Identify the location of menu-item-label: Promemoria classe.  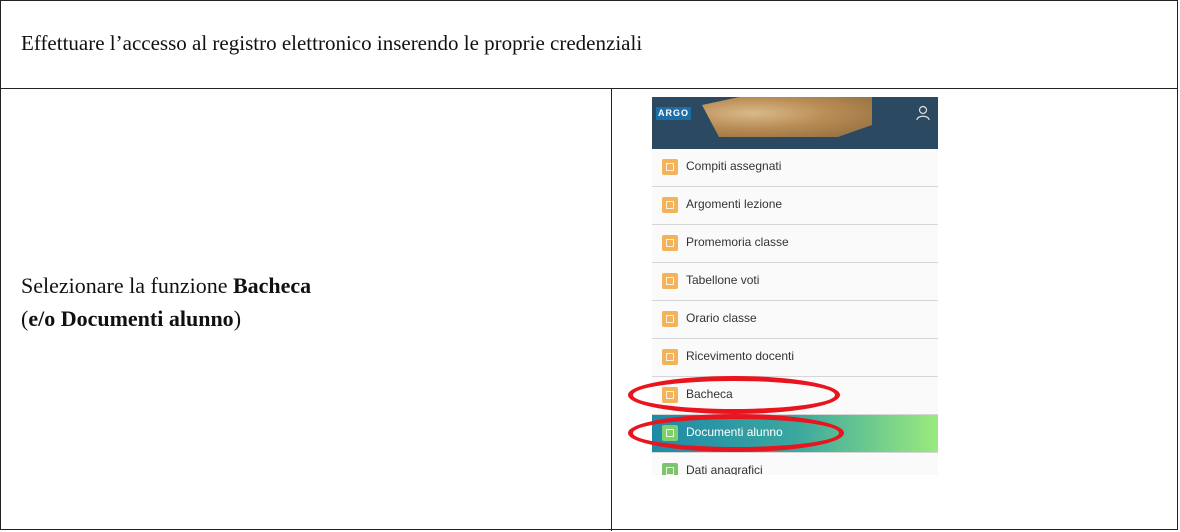
(737, 242).